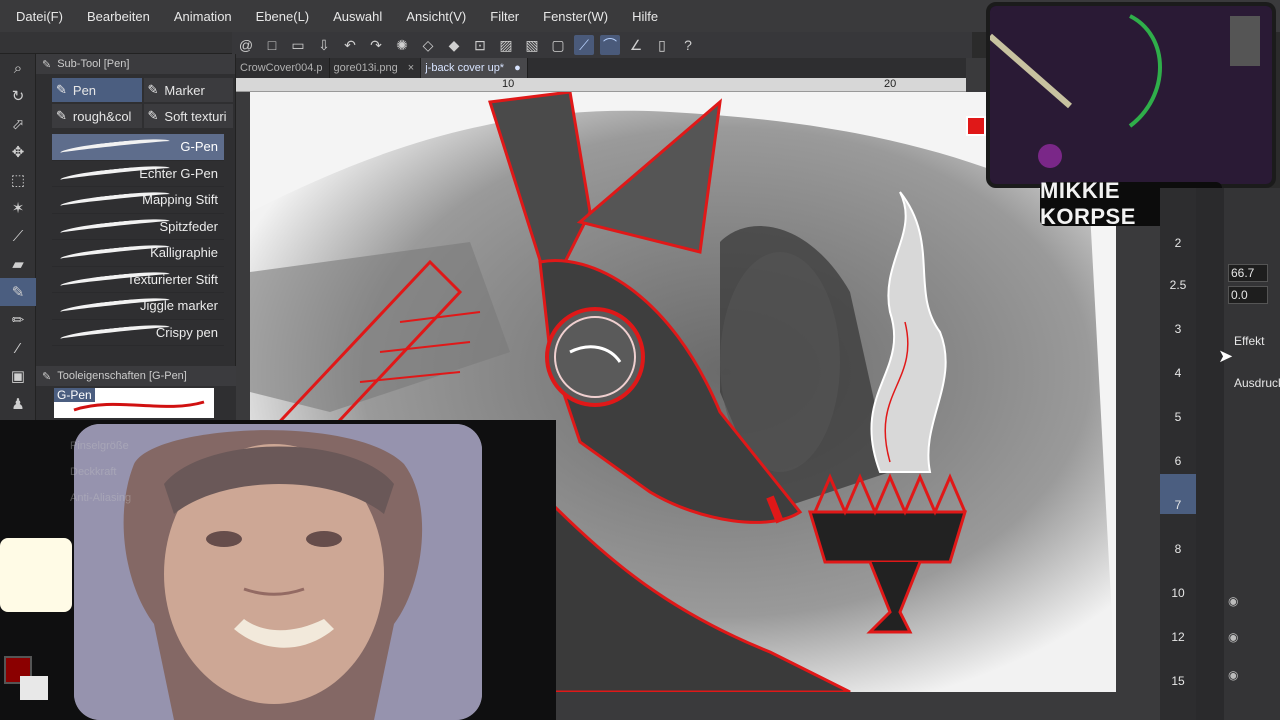 The height and width of the screenshot is (720, 1280). Describe the element at coordinates (1178, 494) in the screenshot. I see `brush-size-item-selected: 7` at that location.